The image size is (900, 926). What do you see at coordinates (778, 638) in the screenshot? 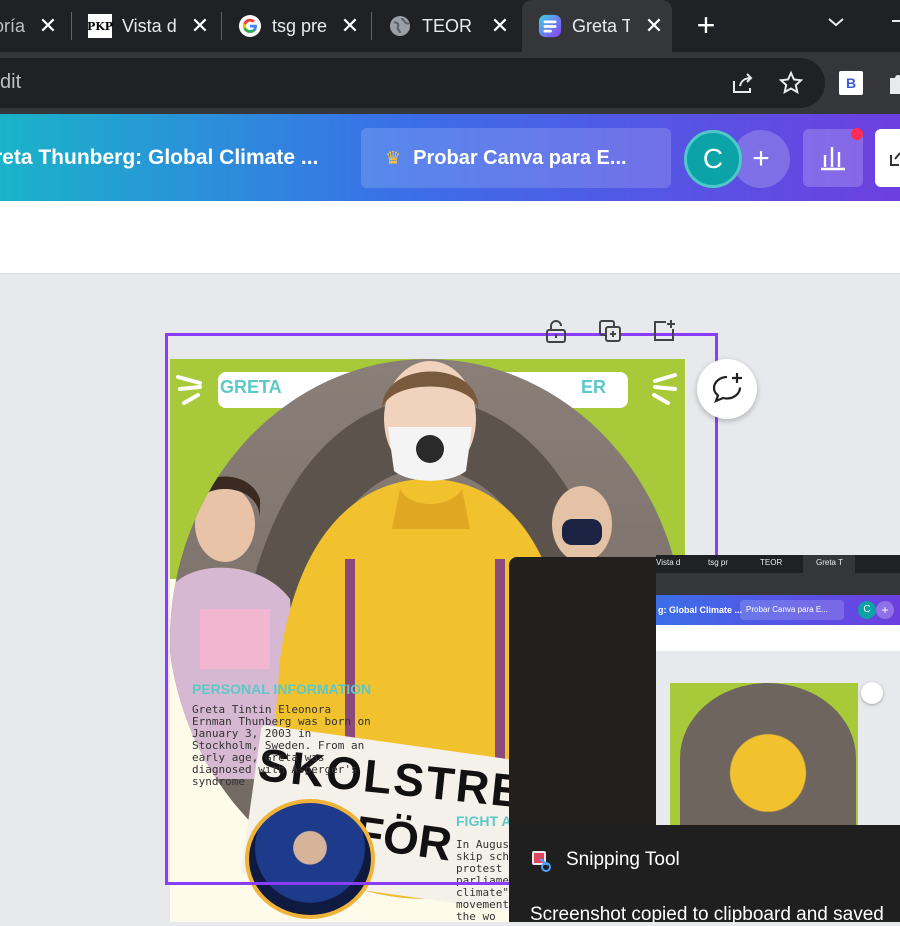
I see `thumb-editor-bar` at bounding box center [778, 638].